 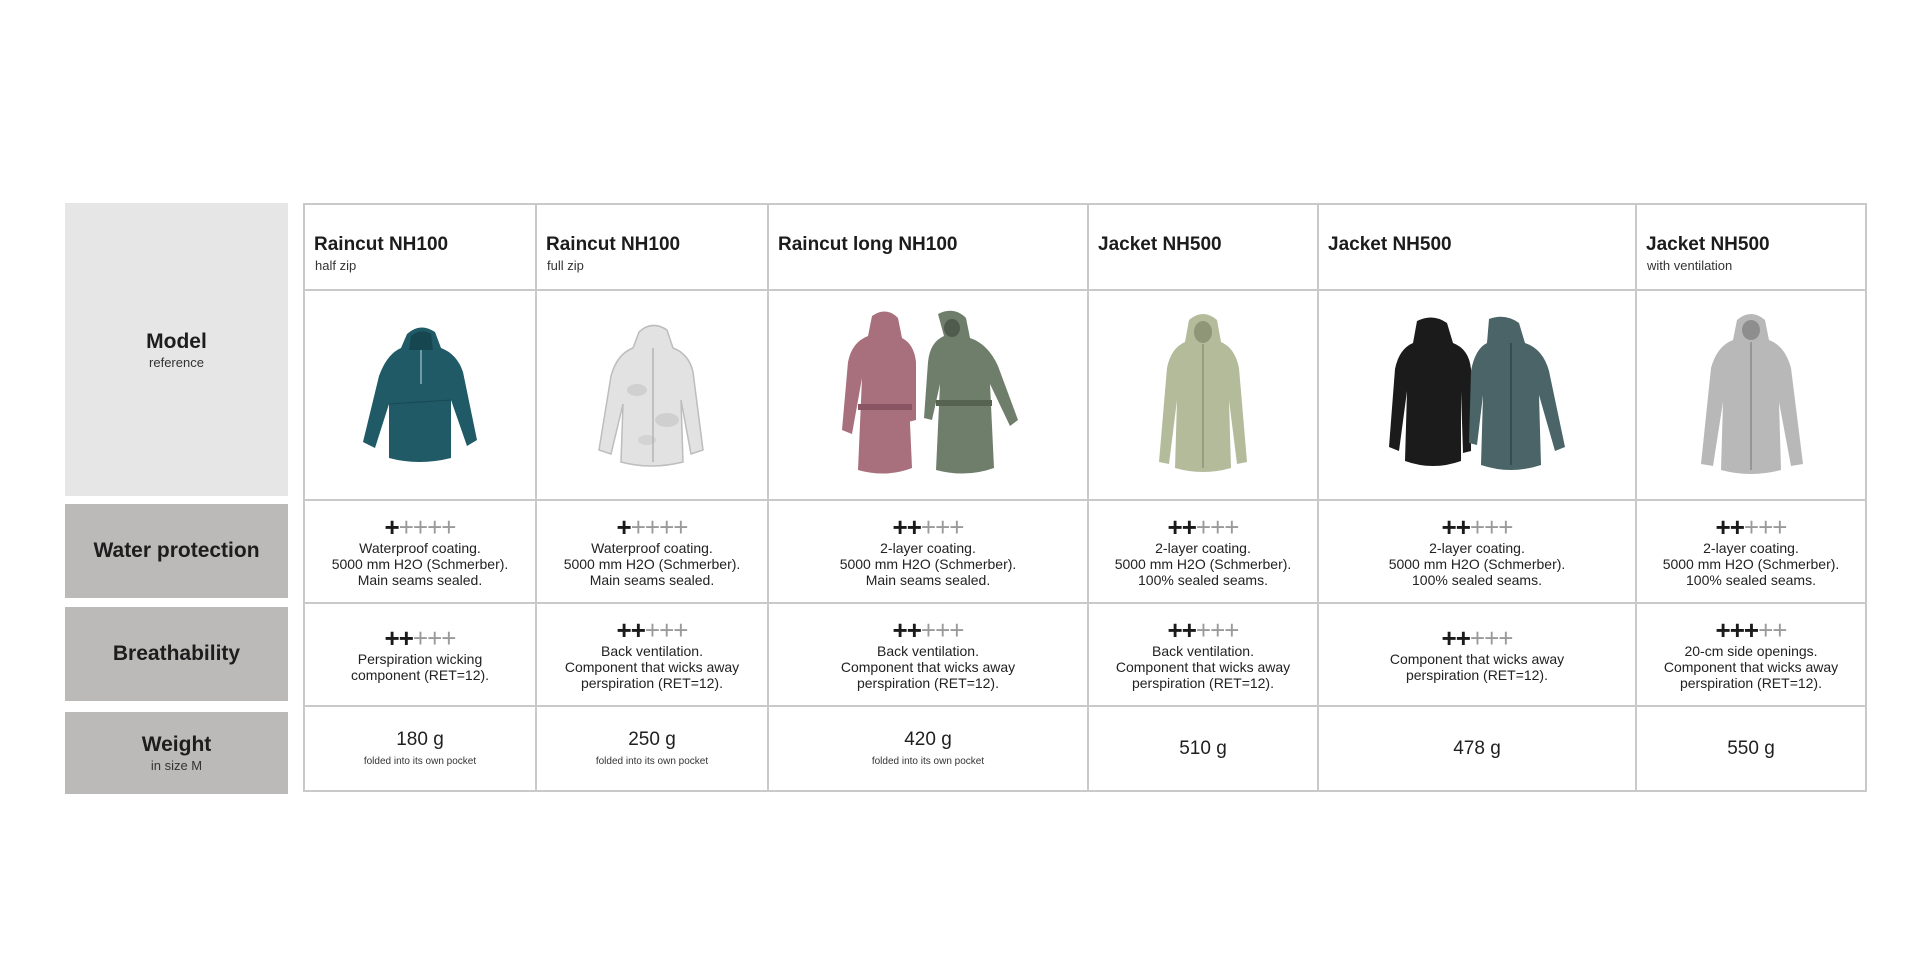 What do you see at coordinates (420, 666) in the screenshot?
I see `breathability-description: Perspiration wicking component (RET=12).` at bounding box center [420, 666].